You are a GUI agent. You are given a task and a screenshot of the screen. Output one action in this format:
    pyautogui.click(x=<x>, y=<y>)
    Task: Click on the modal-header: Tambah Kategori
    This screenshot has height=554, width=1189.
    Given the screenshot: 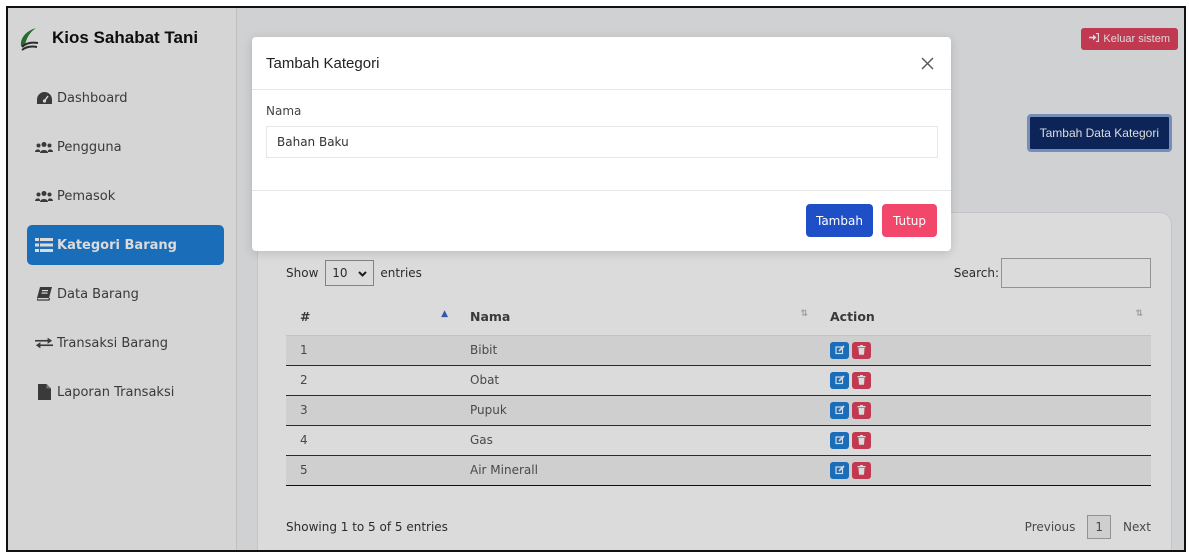 What is the action you would take?
    pyautogui.click(x=601, y=63)
    